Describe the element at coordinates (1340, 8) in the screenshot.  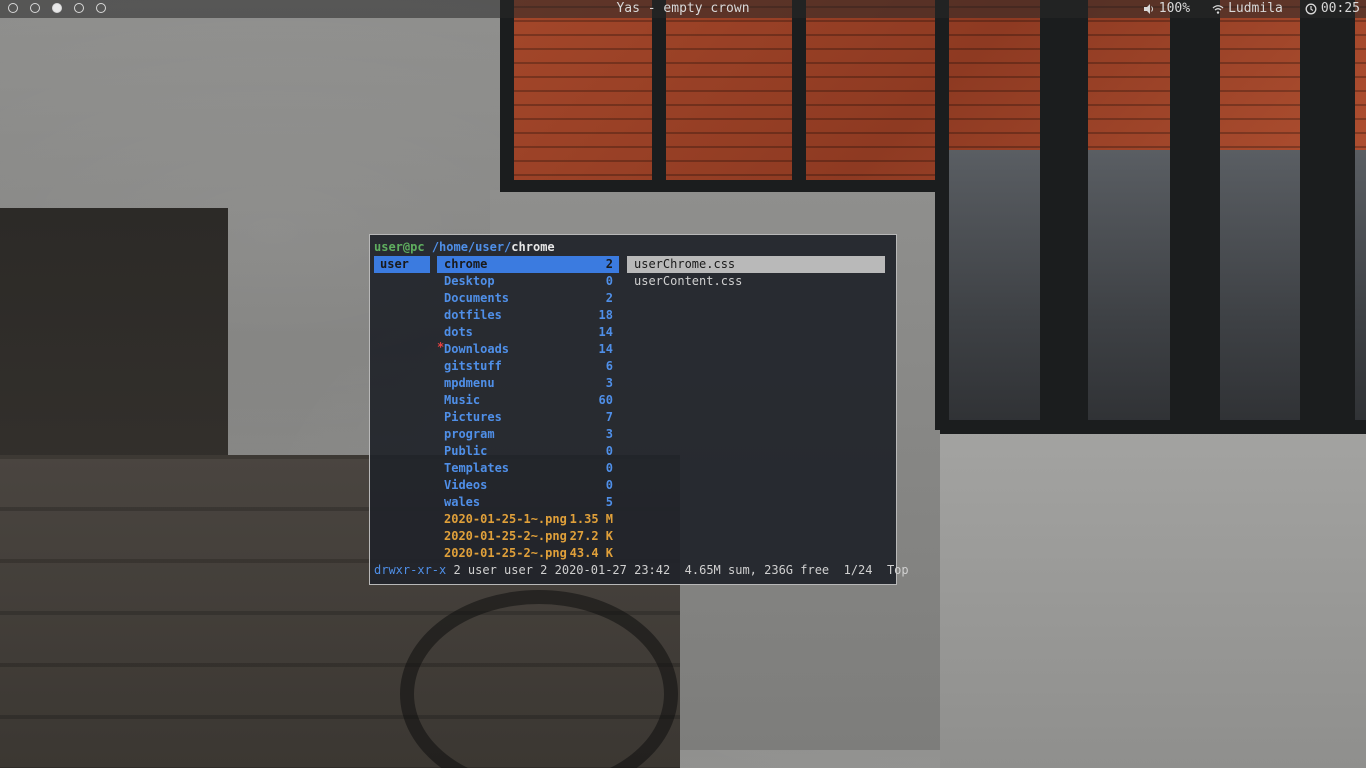
I see `clock-time: 00:25` at that location.